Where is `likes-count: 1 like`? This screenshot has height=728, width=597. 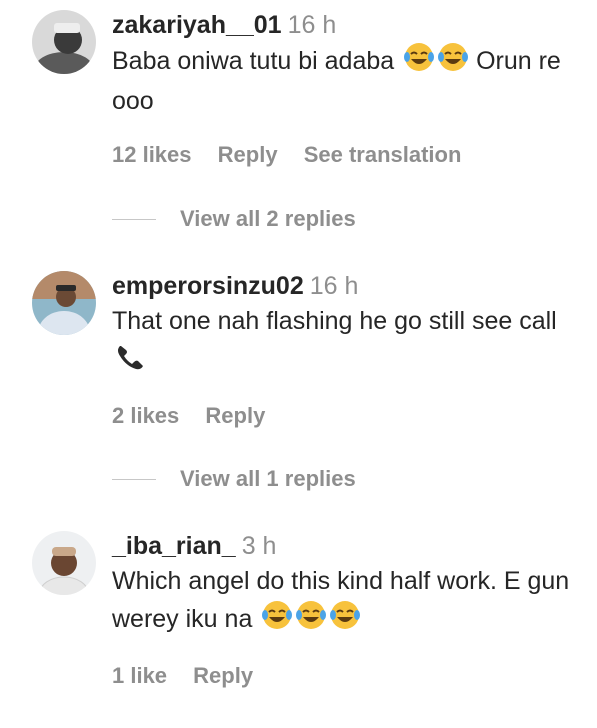 likes-count: 1 like is located at coordinates (139, 675).